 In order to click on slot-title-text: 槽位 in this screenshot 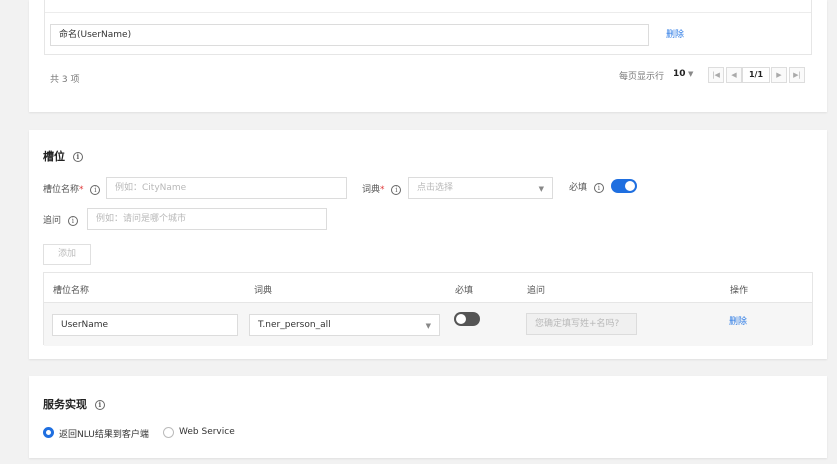, I will do `click(54, 156)`.